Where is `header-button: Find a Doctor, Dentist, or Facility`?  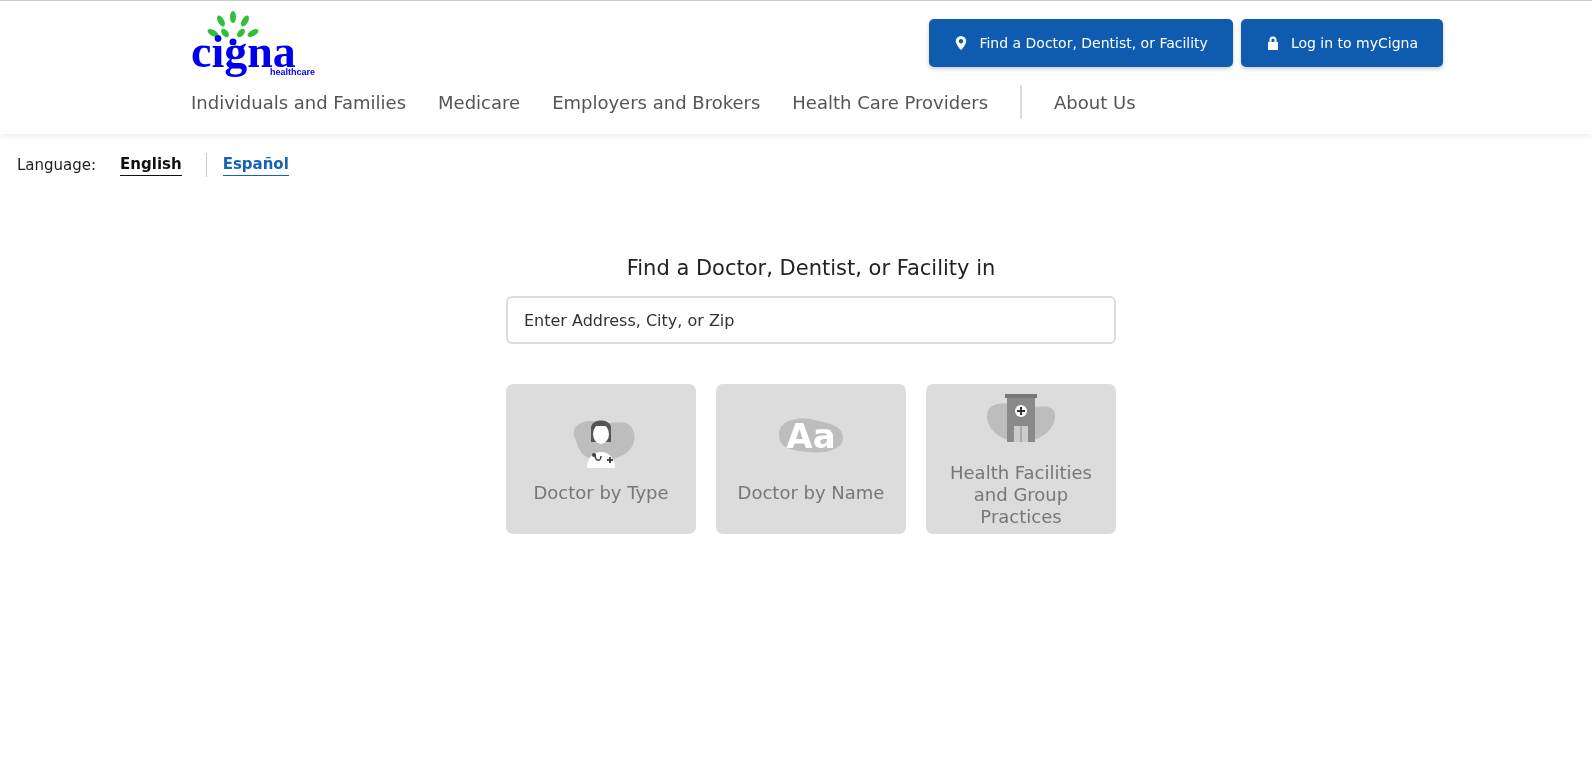
header-button: Find a Doctor, Dentist, or Facility is located at coordinates (1081, 43).